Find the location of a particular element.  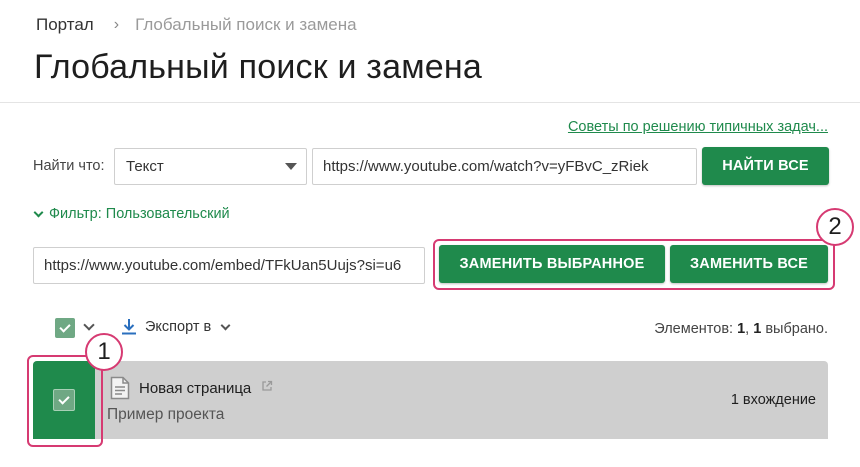

annotation-badge-1: 1 is located at coordinates (104, 352).